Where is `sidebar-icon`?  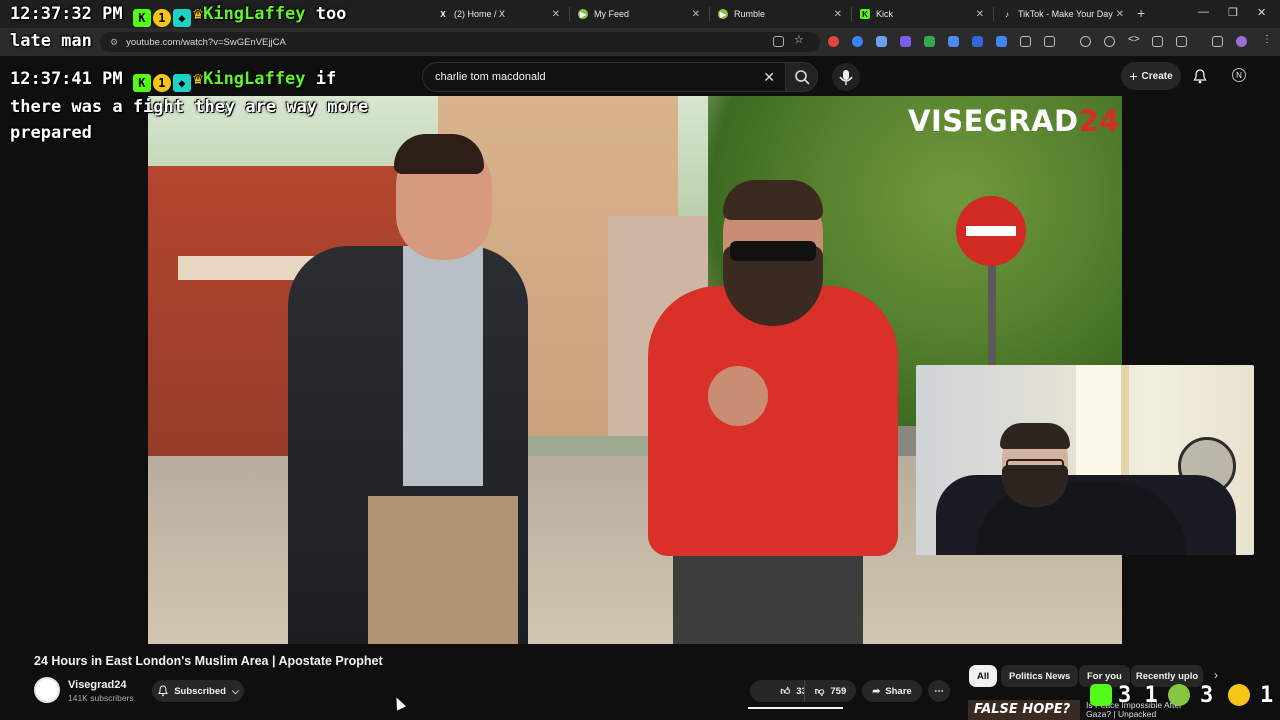 sidebar-icon is located at coordinates (1181, 41).